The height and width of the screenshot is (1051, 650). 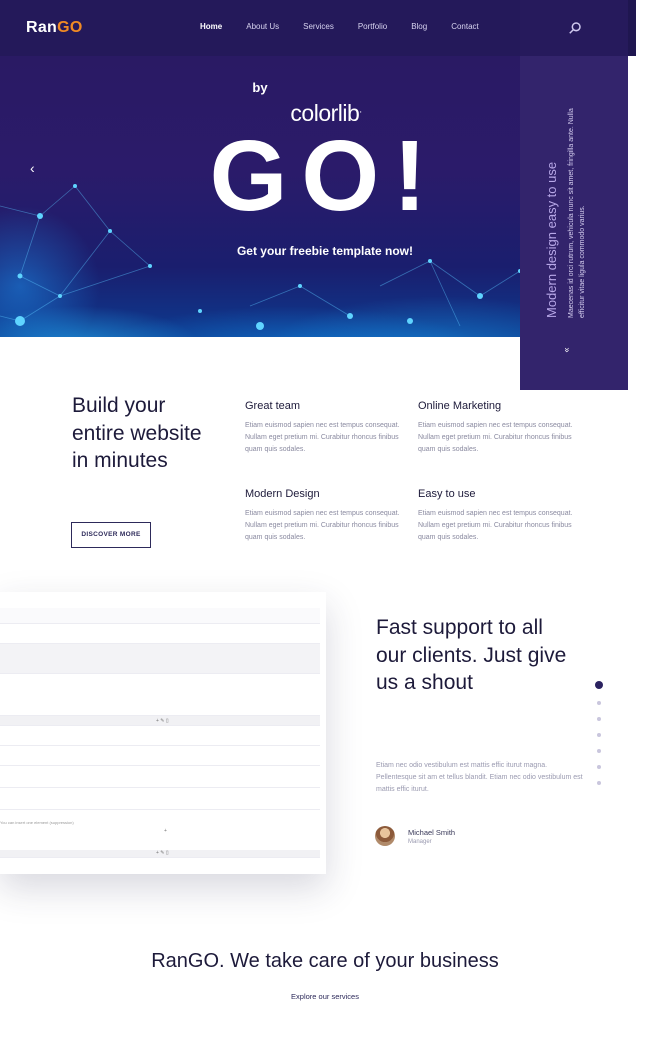 I want to click on discover-more-button: DISCOVER MORE, so click(x=111, y=535).